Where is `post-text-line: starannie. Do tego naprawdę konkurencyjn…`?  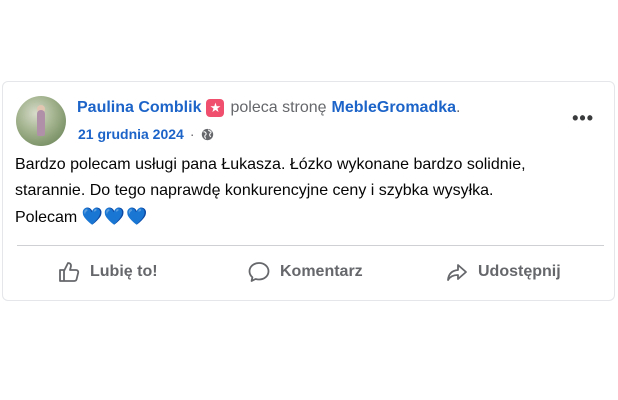
post-text-line: starannie. Do tego naprawdę konkurencyjn… is located at coordinates (254, 190).